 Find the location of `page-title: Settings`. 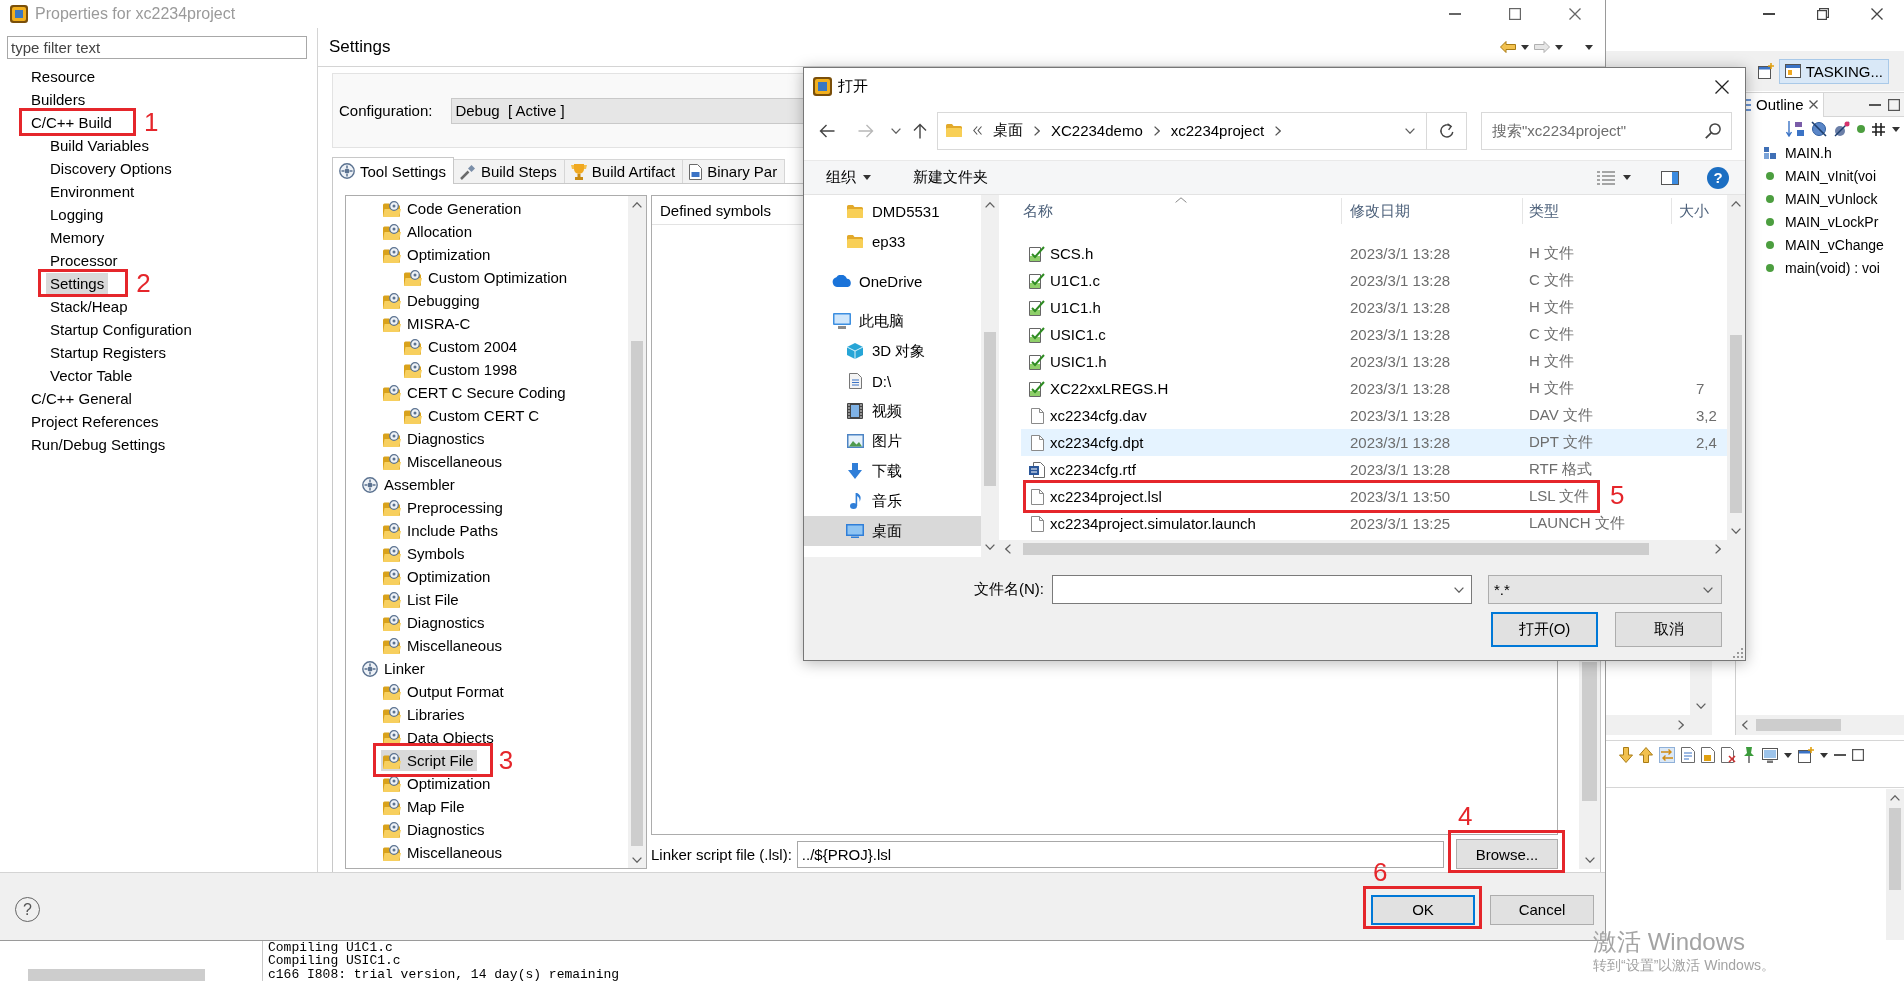

page-title: Settings is located at coordinates (360, 47).